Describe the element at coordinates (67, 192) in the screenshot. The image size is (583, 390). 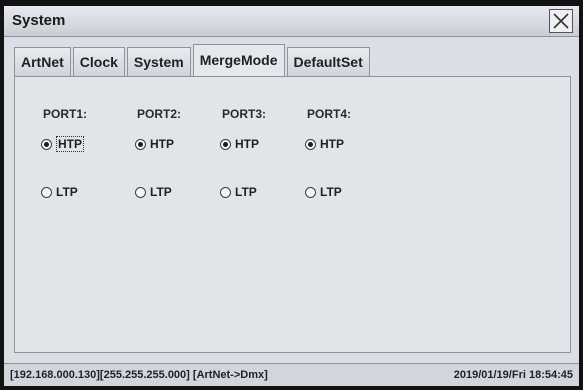
I see `port1-ltp-label: LTP` at that location.